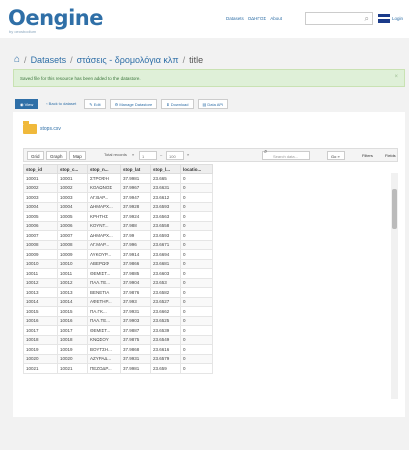 The image size is (409, 450). I want to click on tab-map: Map, so click(77, 155).